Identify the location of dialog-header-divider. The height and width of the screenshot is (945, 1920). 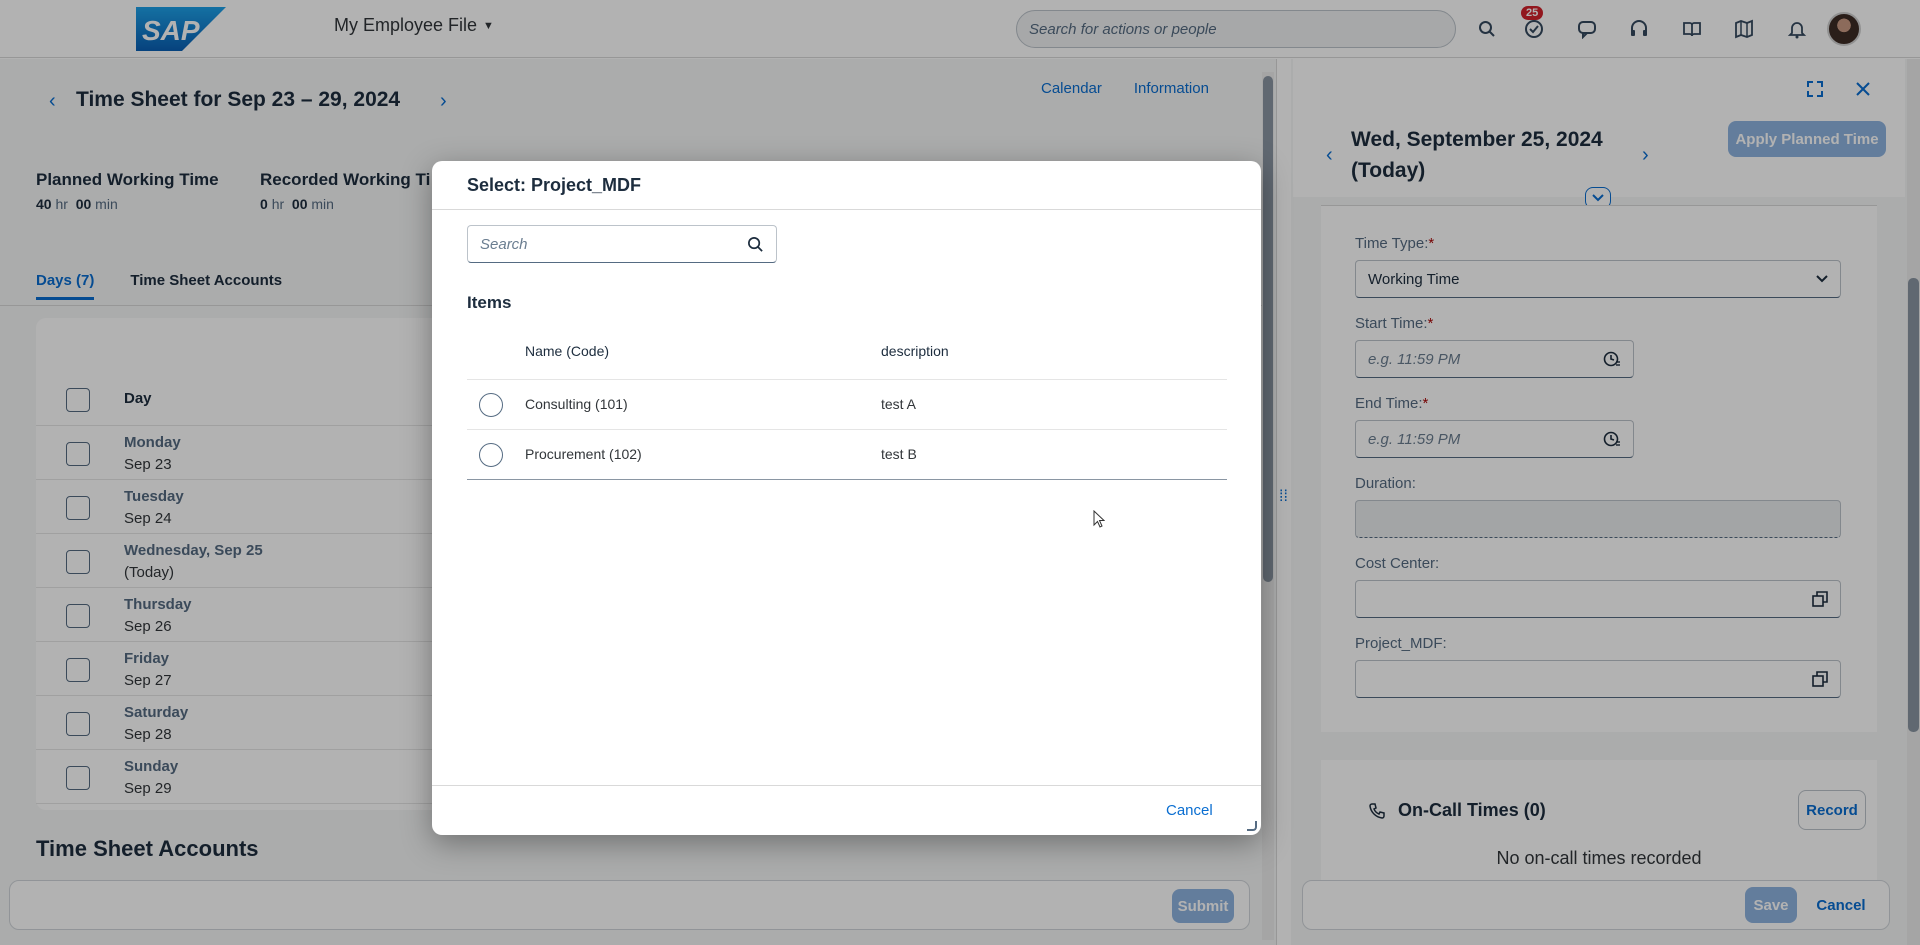
(846, 209).